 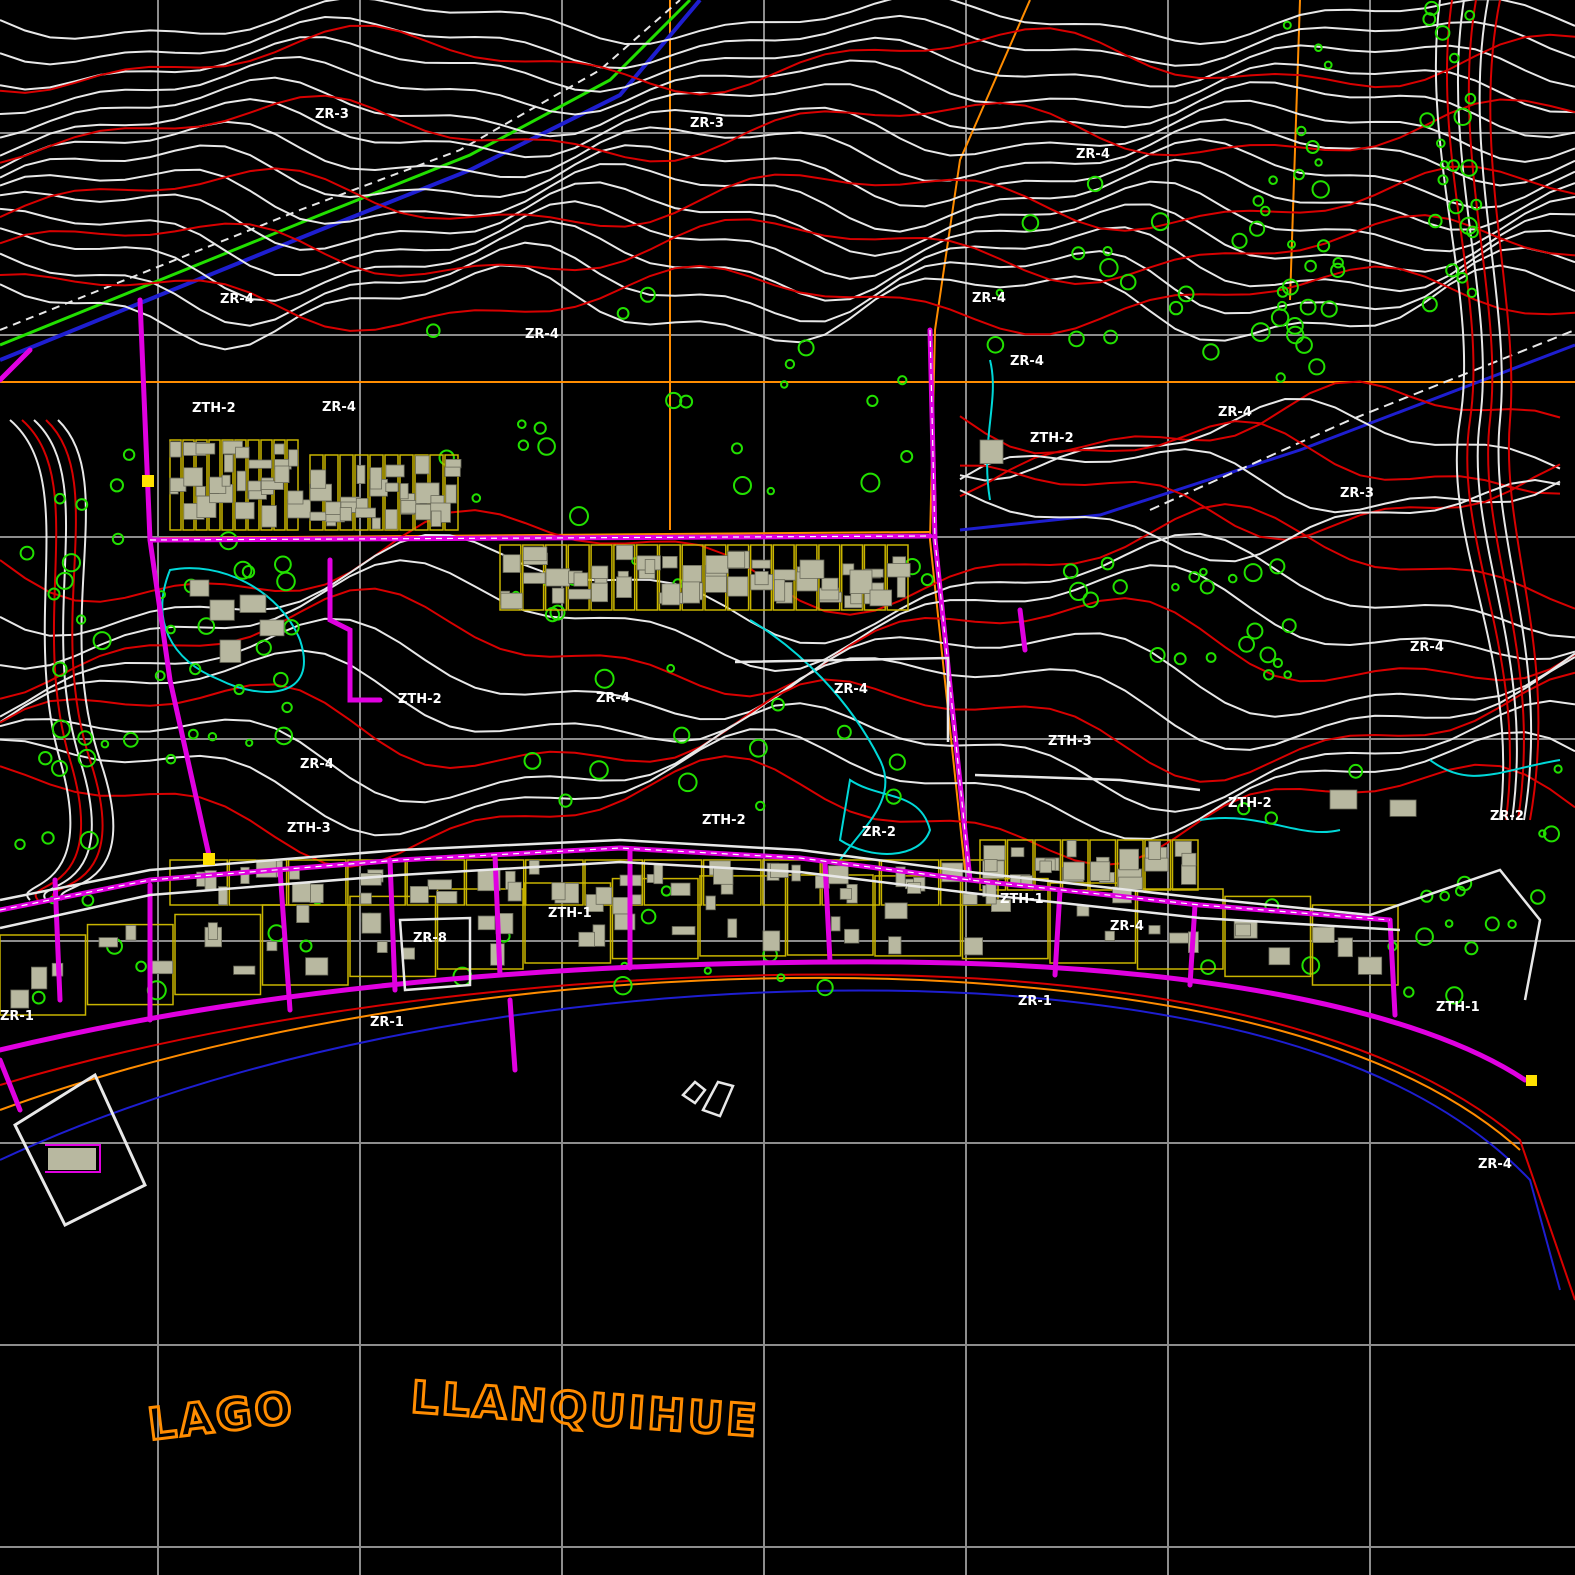 I want to click on zone-label: ZR-1, so click(x=387, y=1022).